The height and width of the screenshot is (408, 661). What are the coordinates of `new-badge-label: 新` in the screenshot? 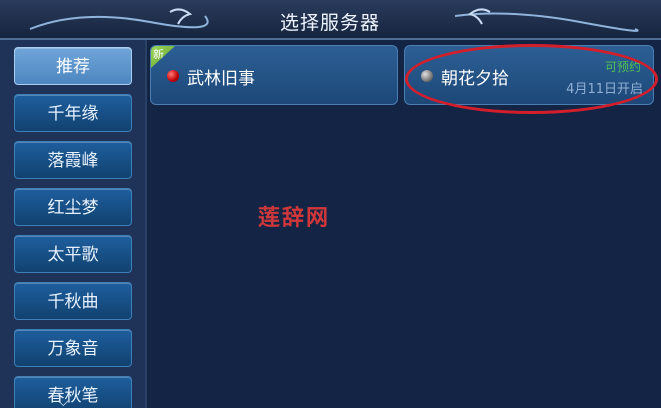 It's located at (158, 54).